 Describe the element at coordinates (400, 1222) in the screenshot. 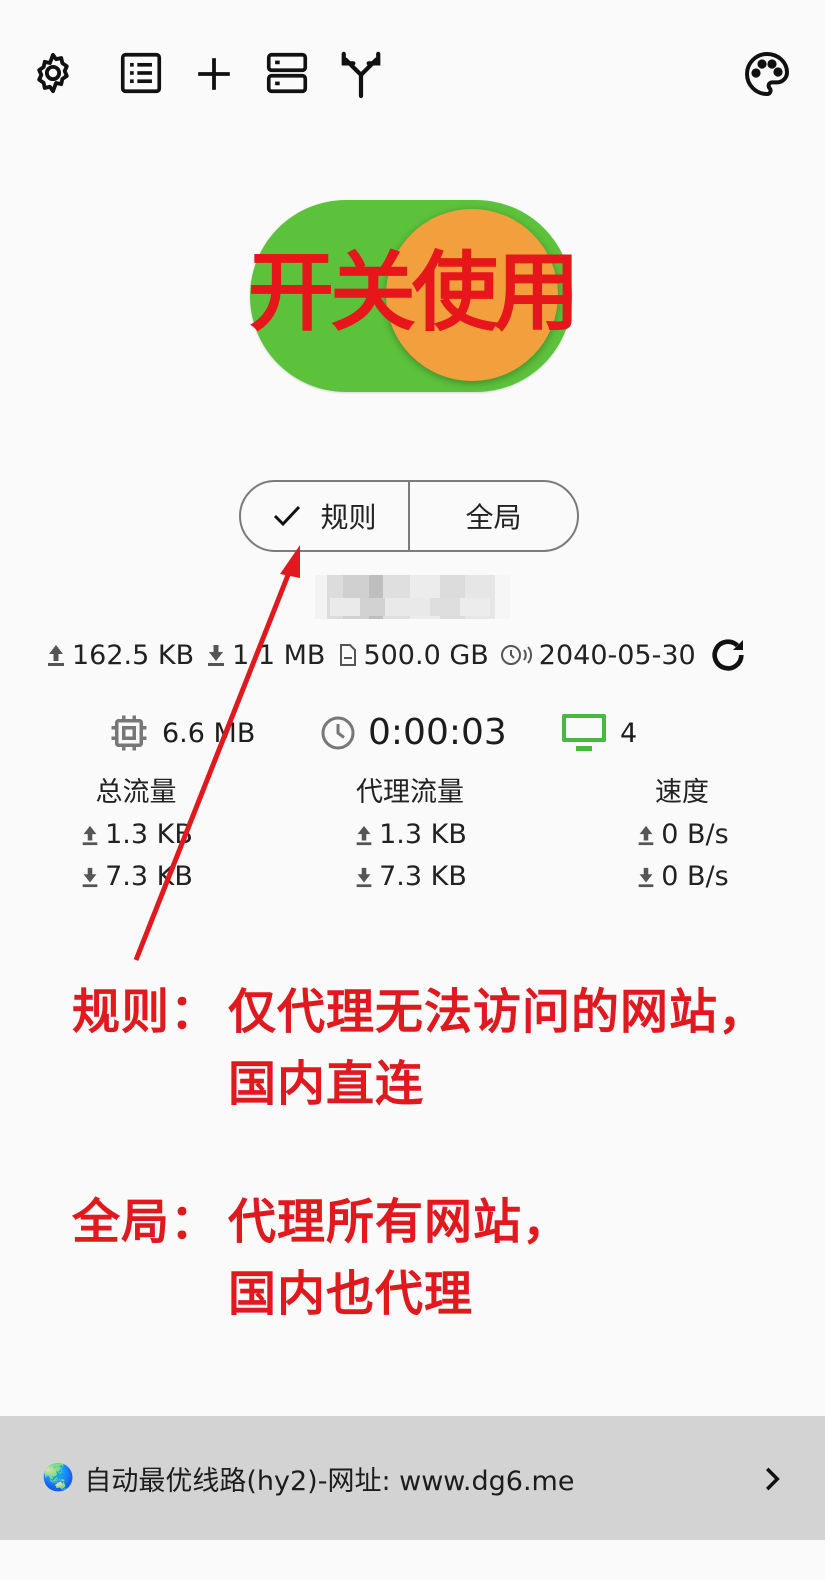

I see `global-annotation-line1: 代理所有网站，` at that location.